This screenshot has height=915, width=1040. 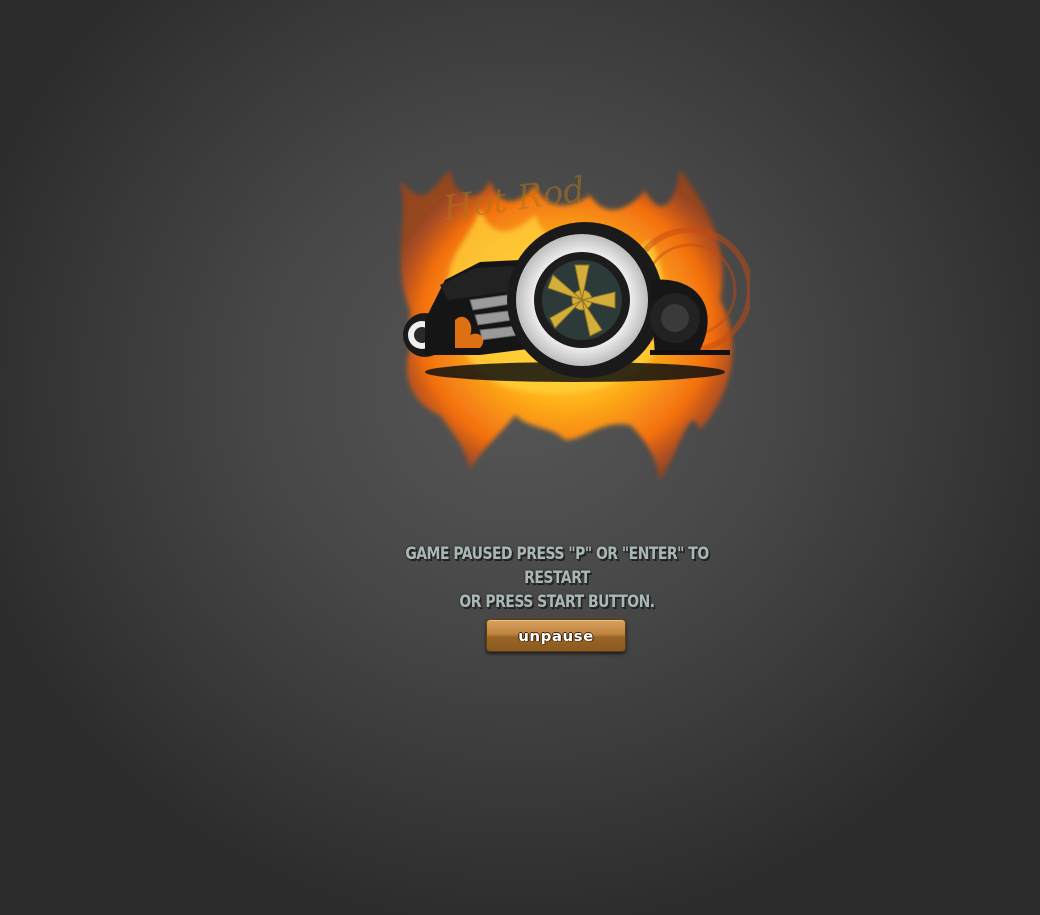 I want to click on pause-message-line2: OR PRESS START BUTTON., so click(x=557, y=602).